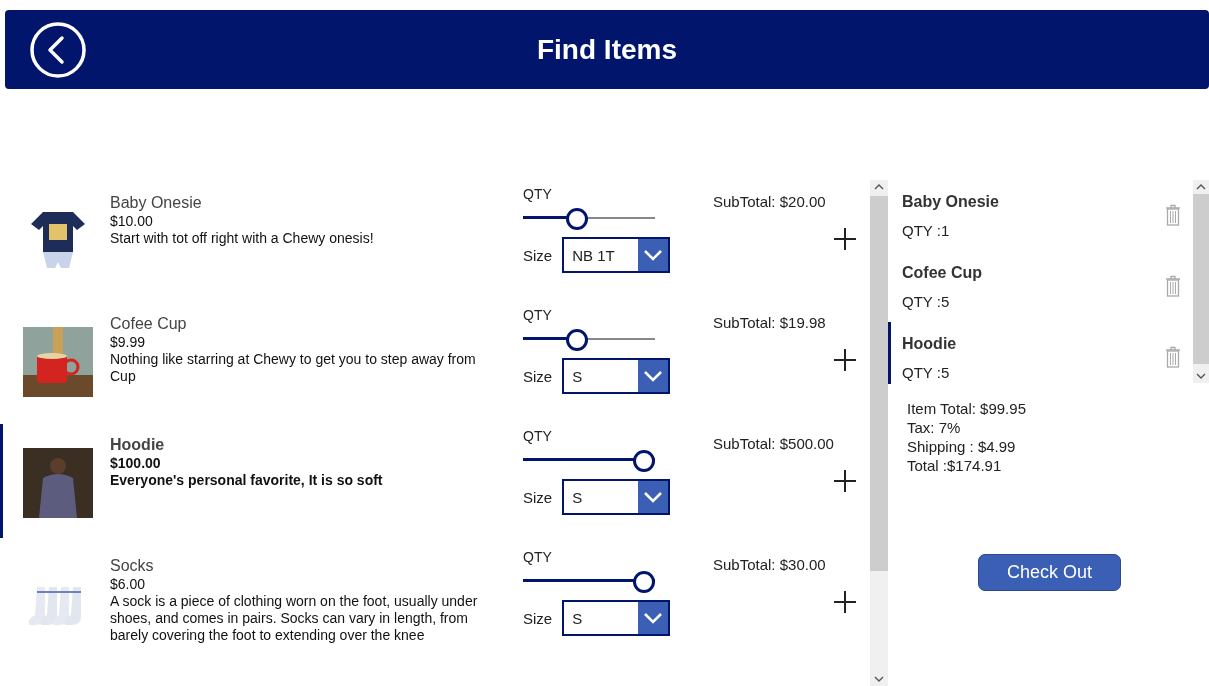 The image size is (1209, 686). What do you see at coordinates (607, 49) in the screenshot?
I see `page-title: Find Items` at bounding box center [607, 49].